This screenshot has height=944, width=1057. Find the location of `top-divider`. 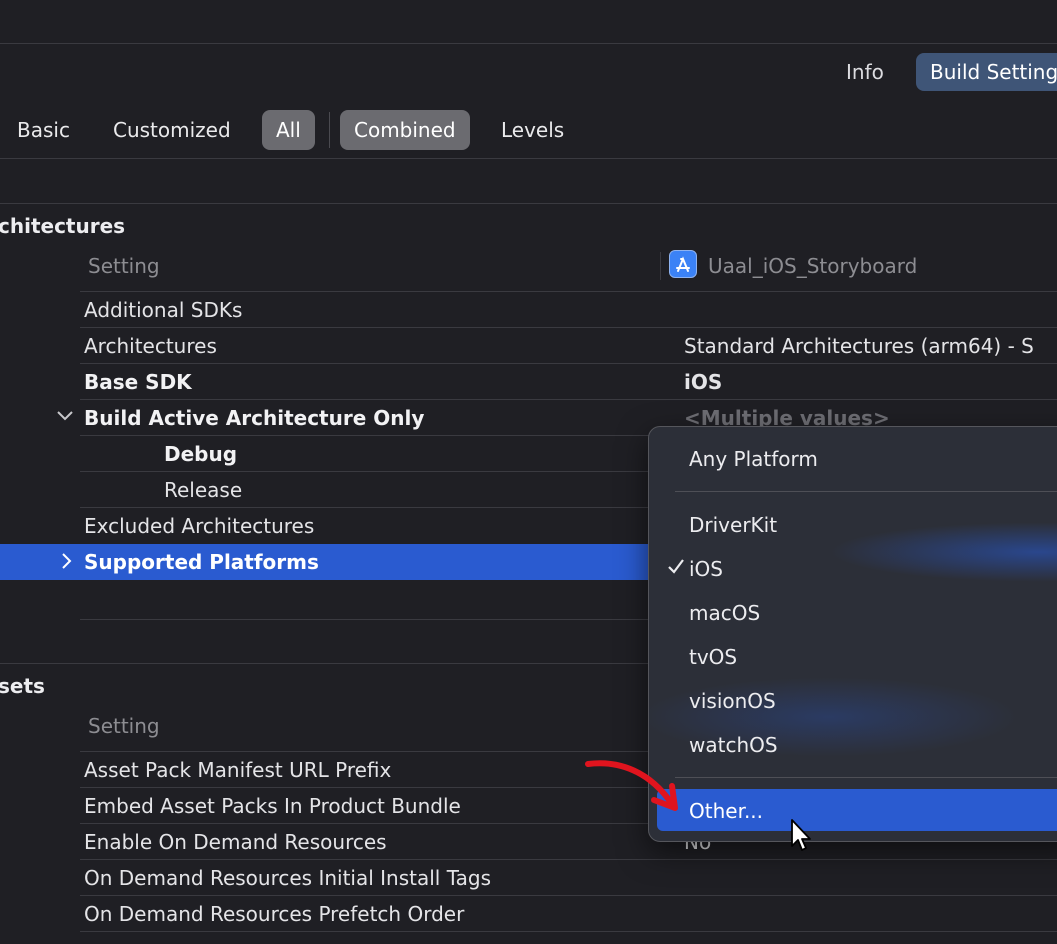

top-divider is located at coordinates (528, 43).